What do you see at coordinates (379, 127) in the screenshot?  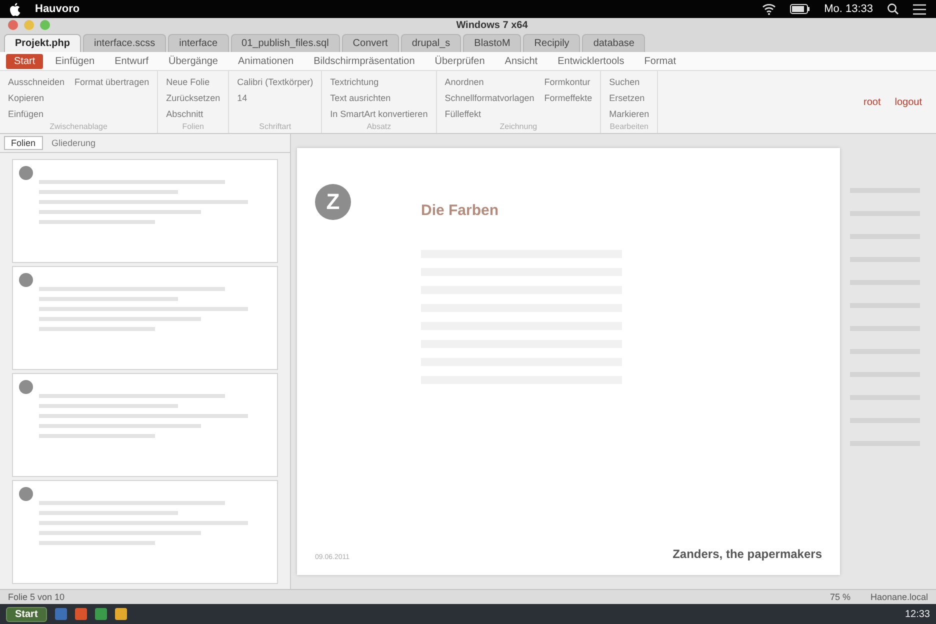 I see `group-label: Absatz` at bounding box center [379, 127].